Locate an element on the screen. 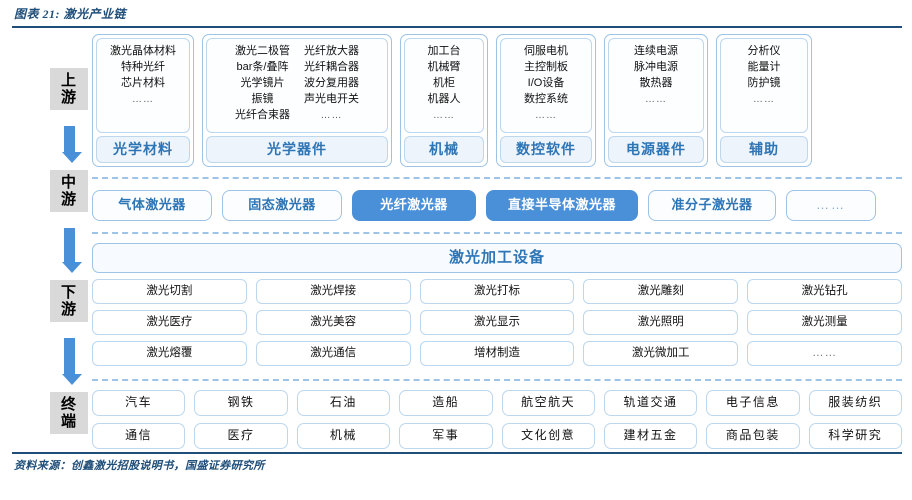  upstream-group-光学材料: 激光晶体材料 特种光纤 芯片材料 …… 光学材料 is located at coordinates (143, 100).